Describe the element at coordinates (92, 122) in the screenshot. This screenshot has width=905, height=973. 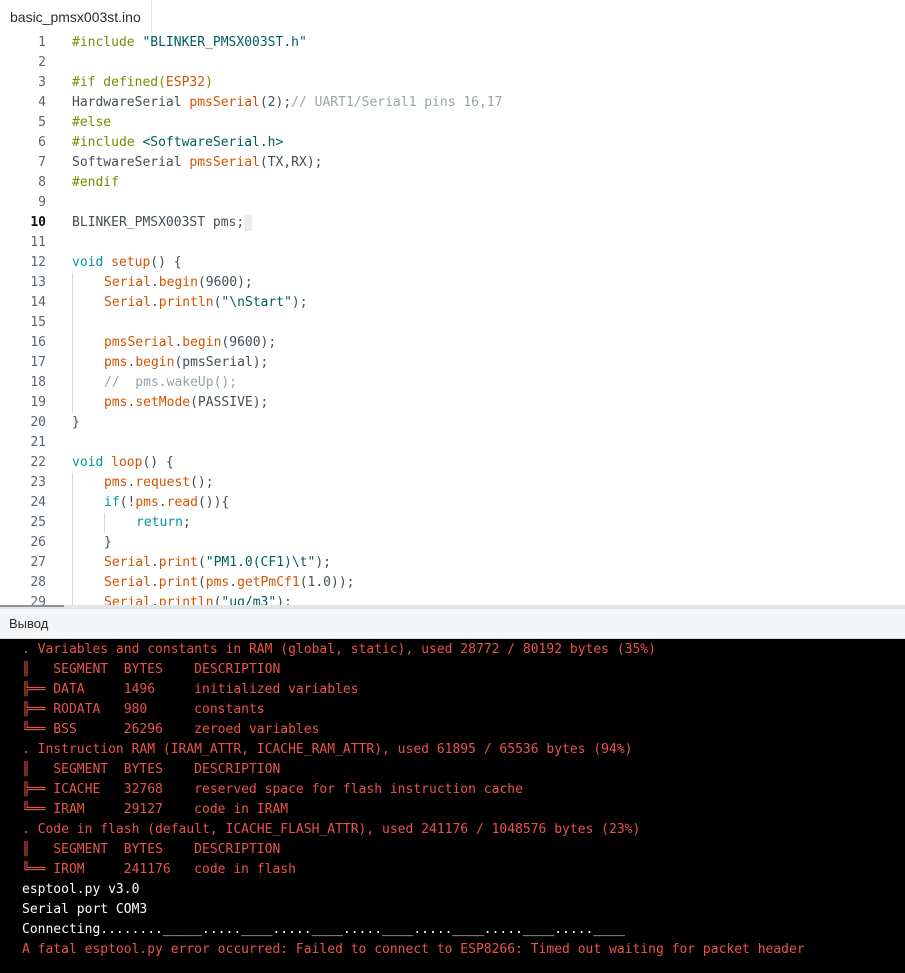
I see `code-token: #else` at that location.